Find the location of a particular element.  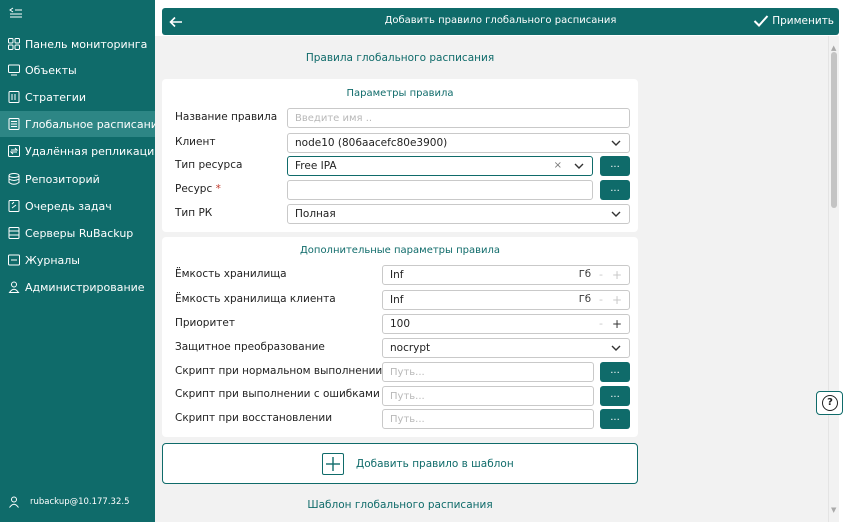

add-rule-to-template-button: Добавить правило в шаблон is located at coordinates (400, 463).